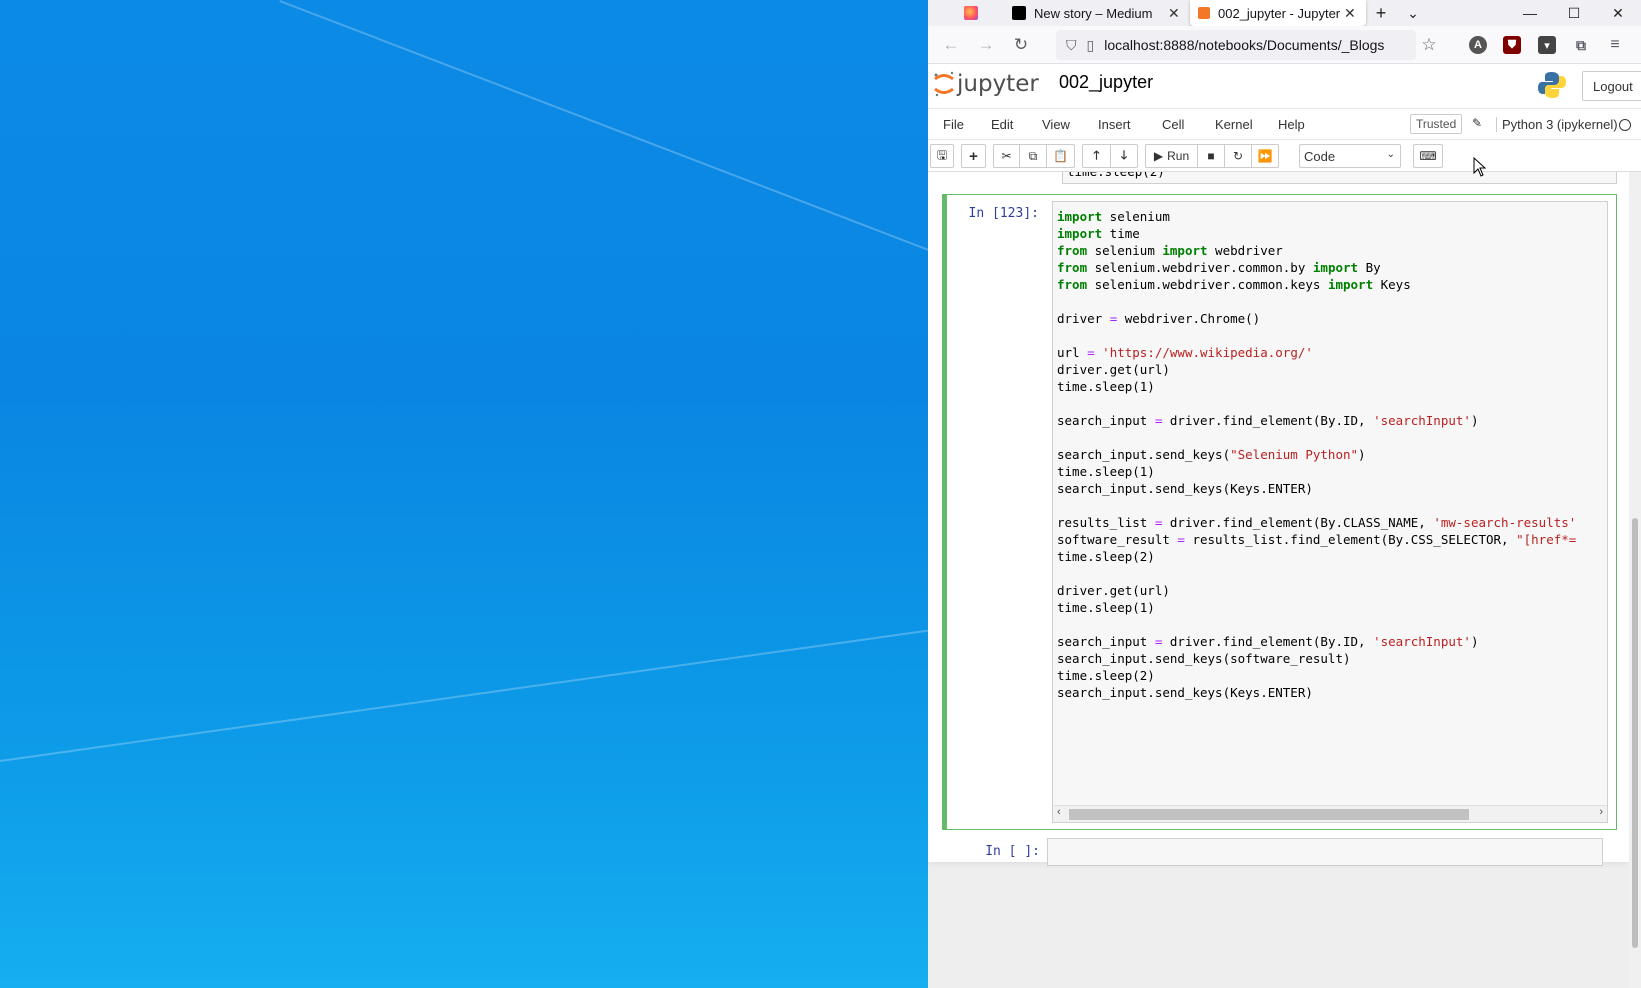 The image size is (1641, 988). I want to click on run-button: ▶ Run, so click(1171, 156).